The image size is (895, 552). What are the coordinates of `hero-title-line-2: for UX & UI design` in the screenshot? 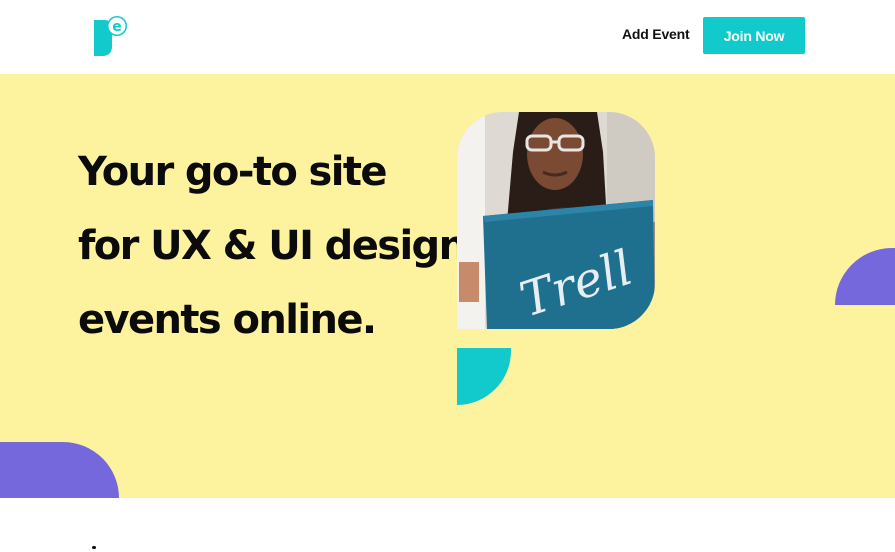 It's located at (272, 246).